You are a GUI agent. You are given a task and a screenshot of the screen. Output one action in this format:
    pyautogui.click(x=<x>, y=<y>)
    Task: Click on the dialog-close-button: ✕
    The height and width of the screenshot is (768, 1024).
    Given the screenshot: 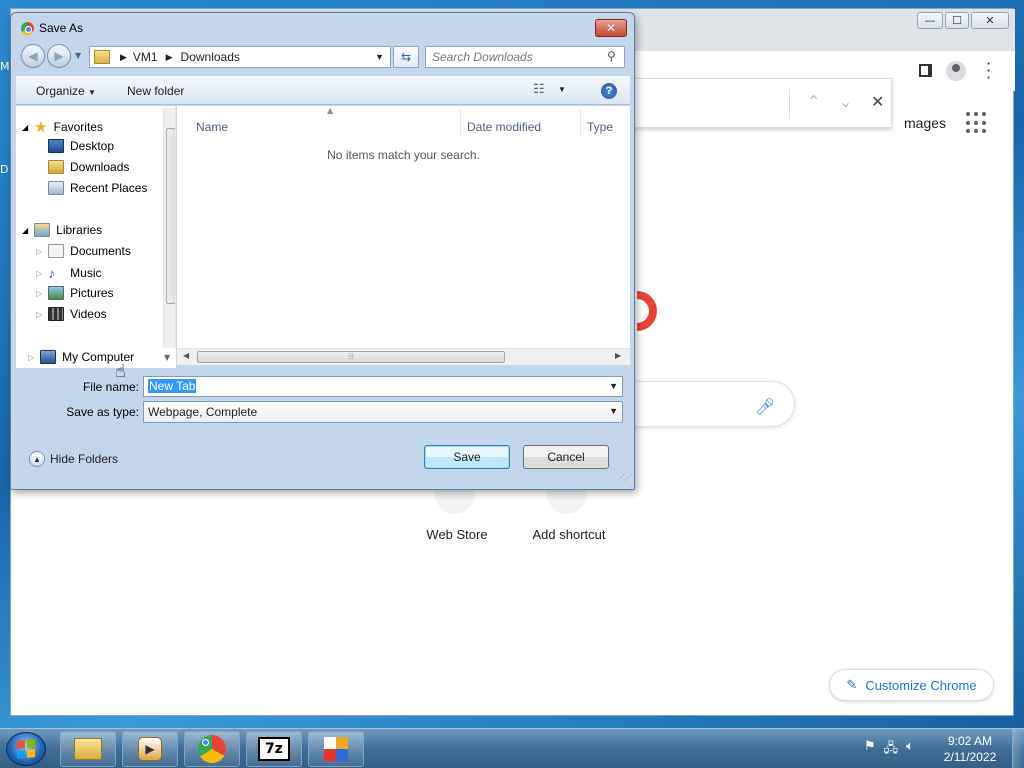 What is the action you would take?
    pyautogui.click(x=611, y=28)
    